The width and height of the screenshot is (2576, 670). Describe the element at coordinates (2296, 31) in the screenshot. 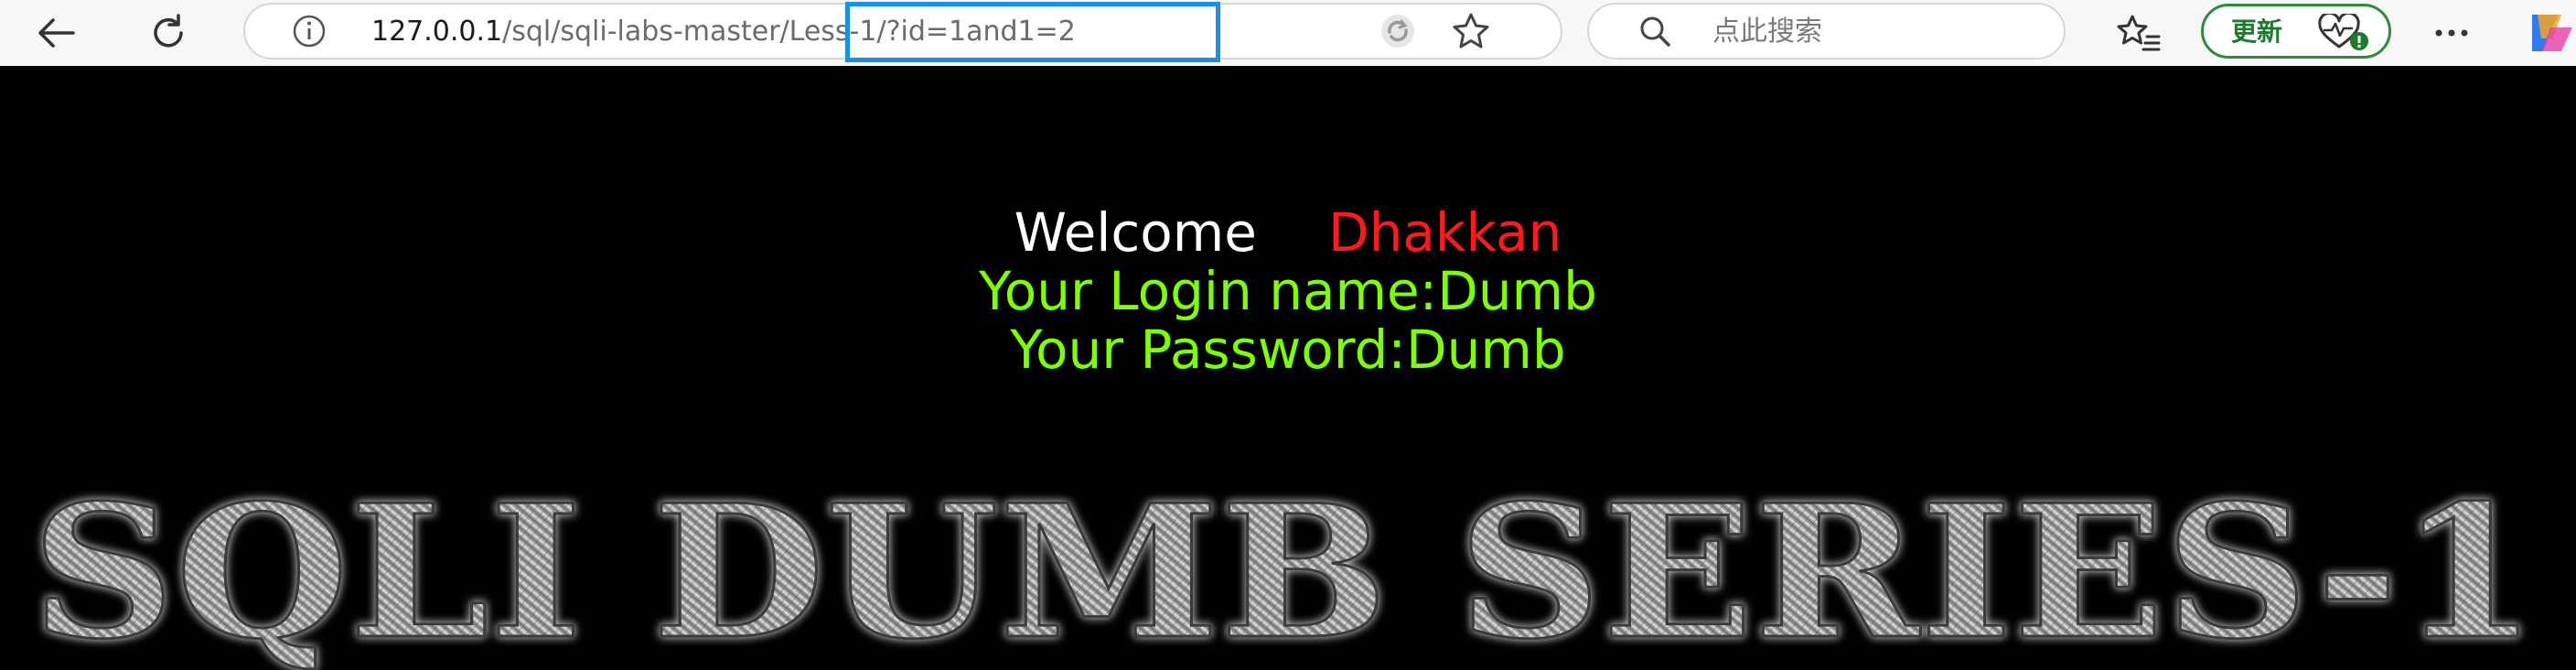

I see `update-button: 更新` at that location.